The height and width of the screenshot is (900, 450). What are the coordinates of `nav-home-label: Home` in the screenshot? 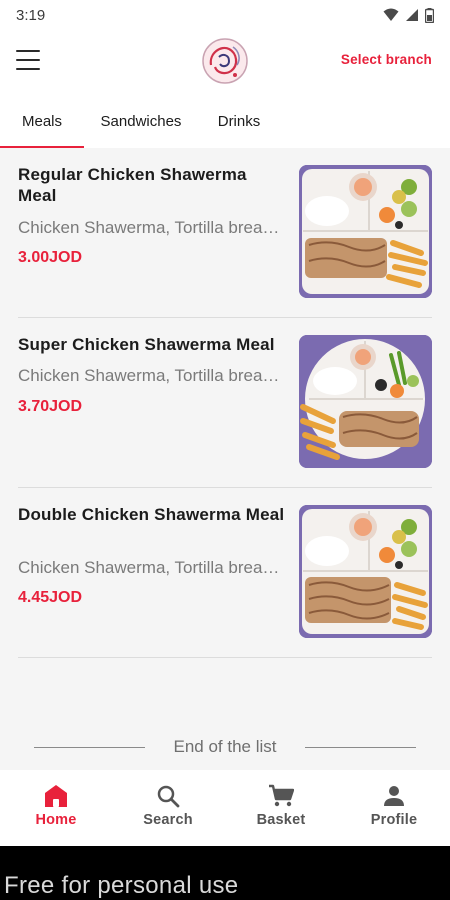 It's located at (56, 820).